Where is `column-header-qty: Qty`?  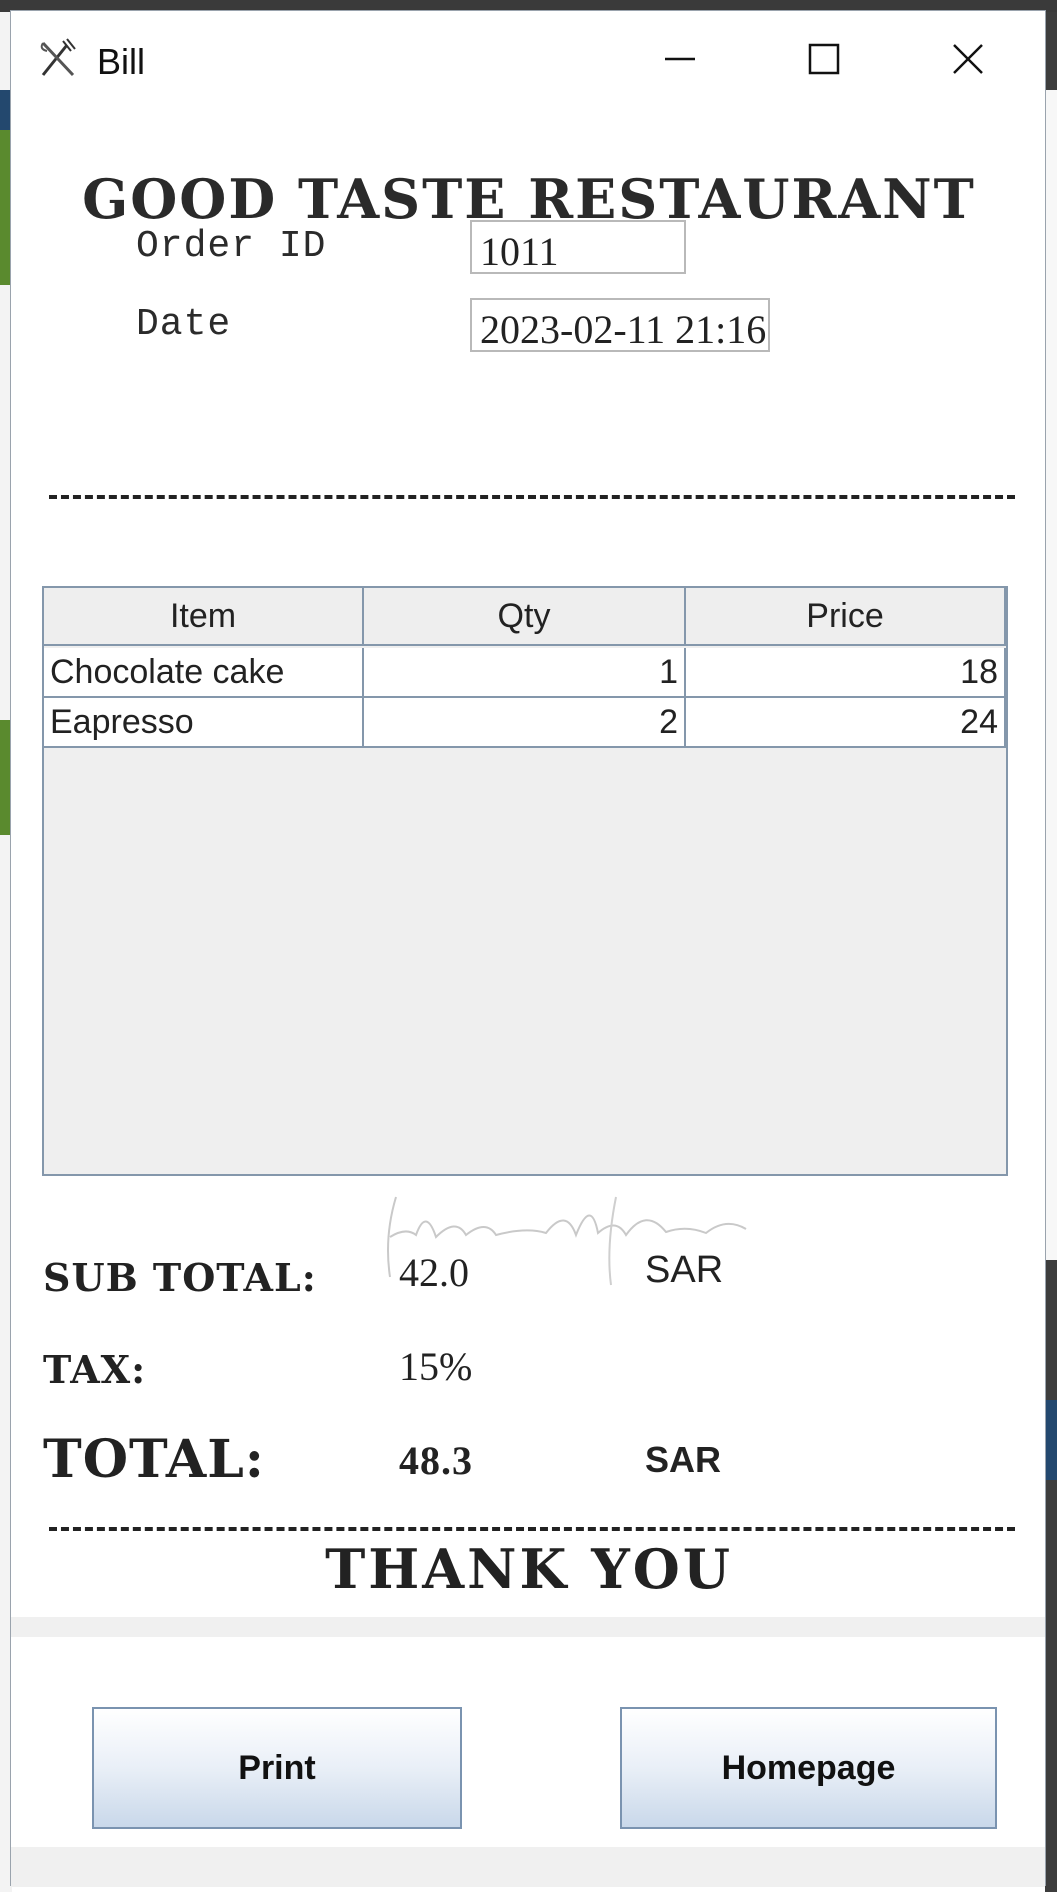 column-header-qty: Qty is located at coordinates (525, 617).